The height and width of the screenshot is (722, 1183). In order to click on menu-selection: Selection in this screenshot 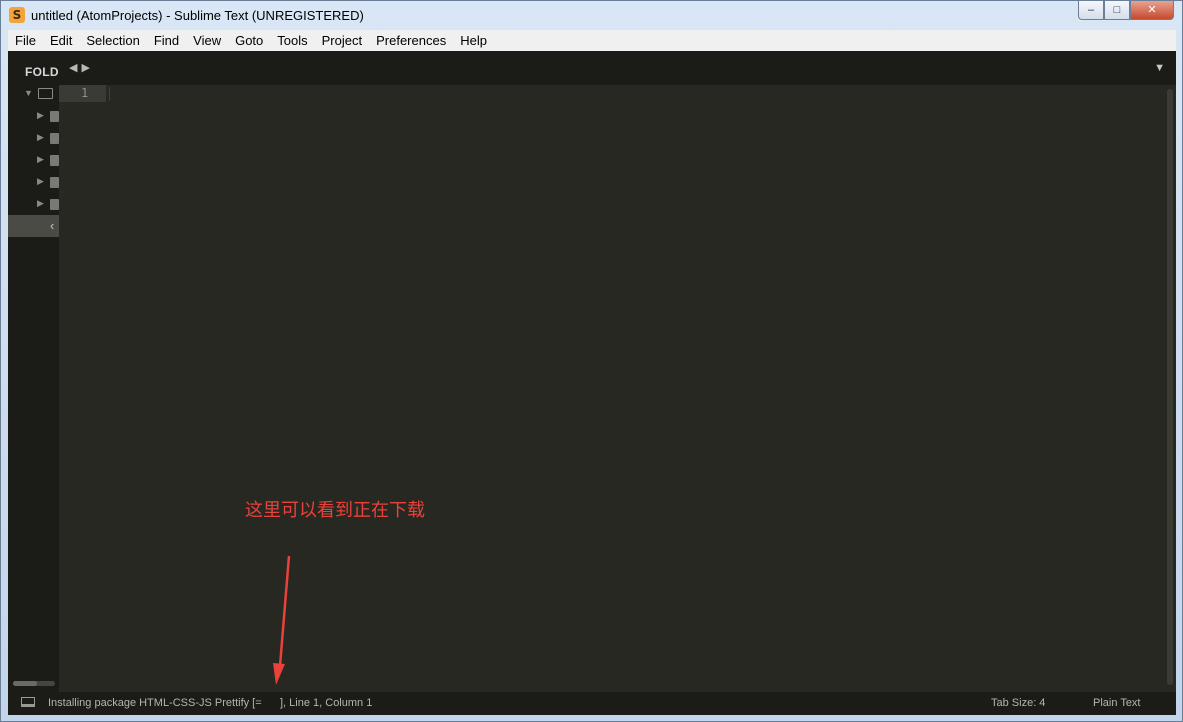, I will do `click(112, 40)`.